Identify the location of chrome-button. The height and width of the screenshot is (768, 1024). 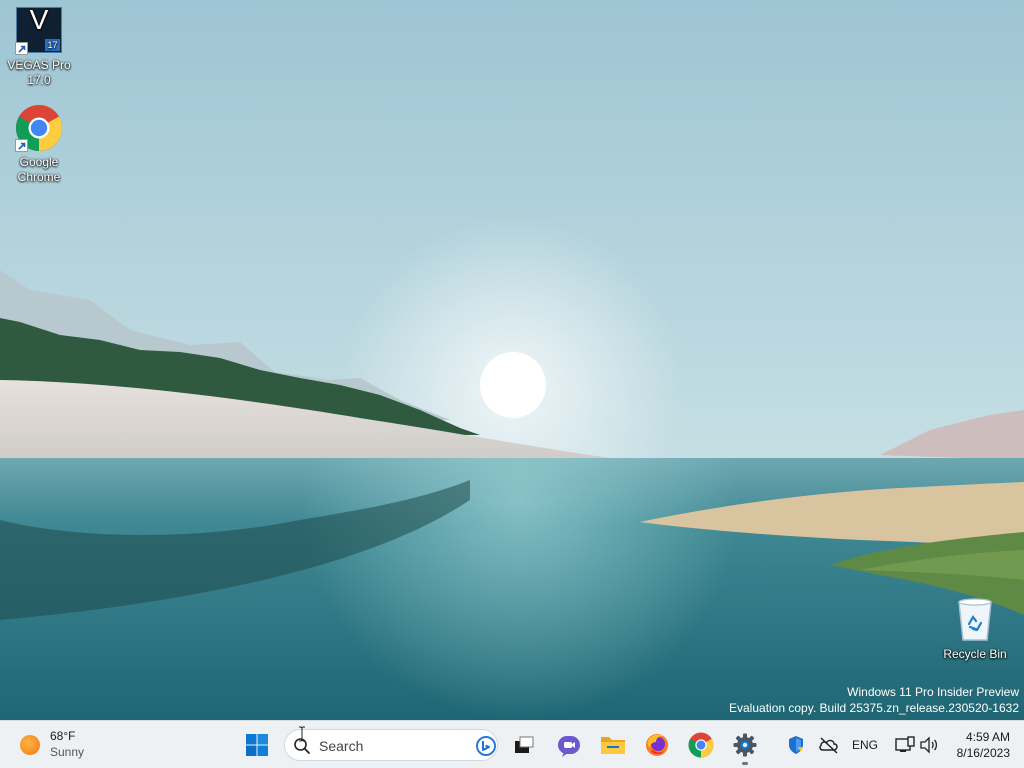
(701, 745).